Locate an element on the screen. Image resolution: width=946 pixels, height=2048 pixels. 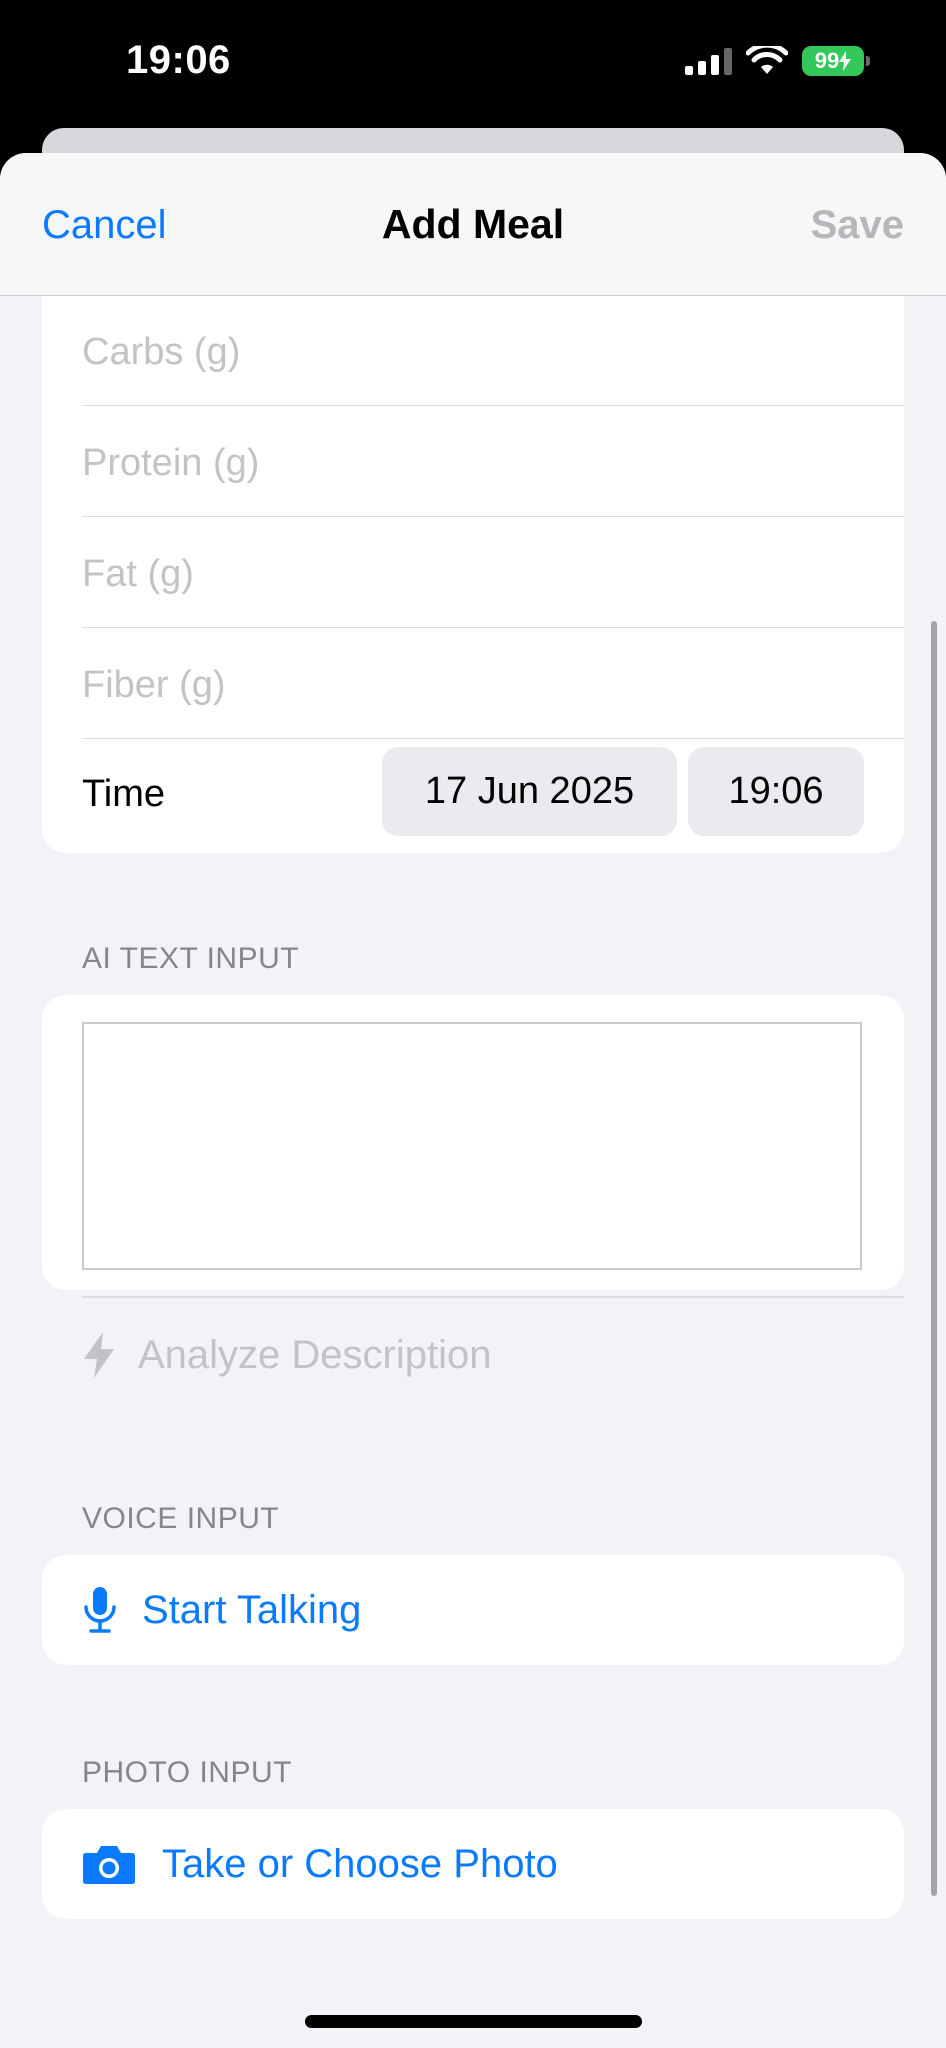
microphone-icon is located at coordinates (100, 1610).